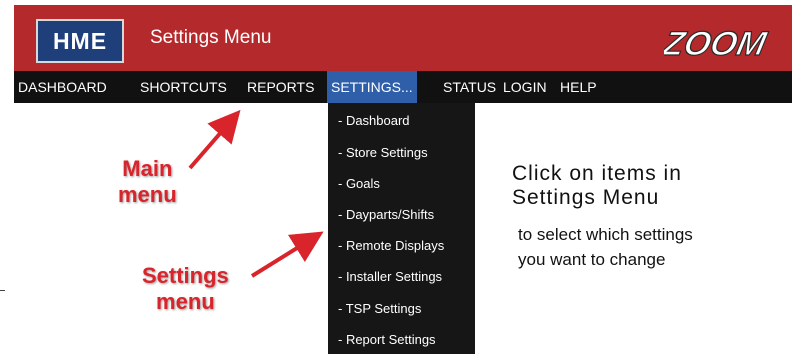  Describe the element at coordinates (214, 139) in the screenshot. I see `main-menu-arrow-icon` at that location.